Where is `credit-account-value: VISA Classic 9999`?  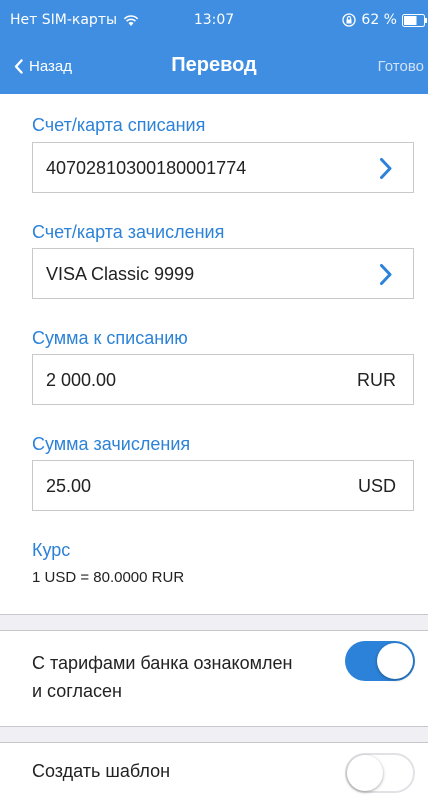 credit-account-value: VISA Classic 9999 is located at coordinates (120, 274).